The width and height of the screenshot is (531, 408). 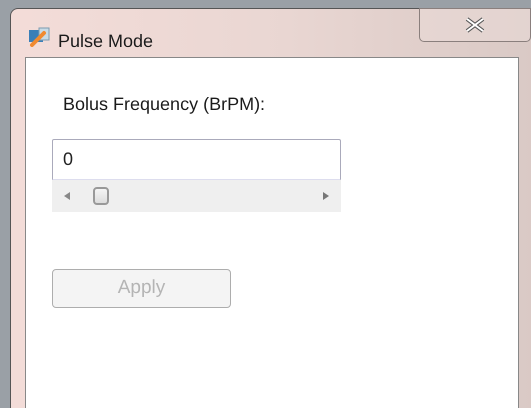 What do you see at coordinates (196, 159) in the screenshot?
I see `frequency-input: 0` at bounding box center [196, 159].